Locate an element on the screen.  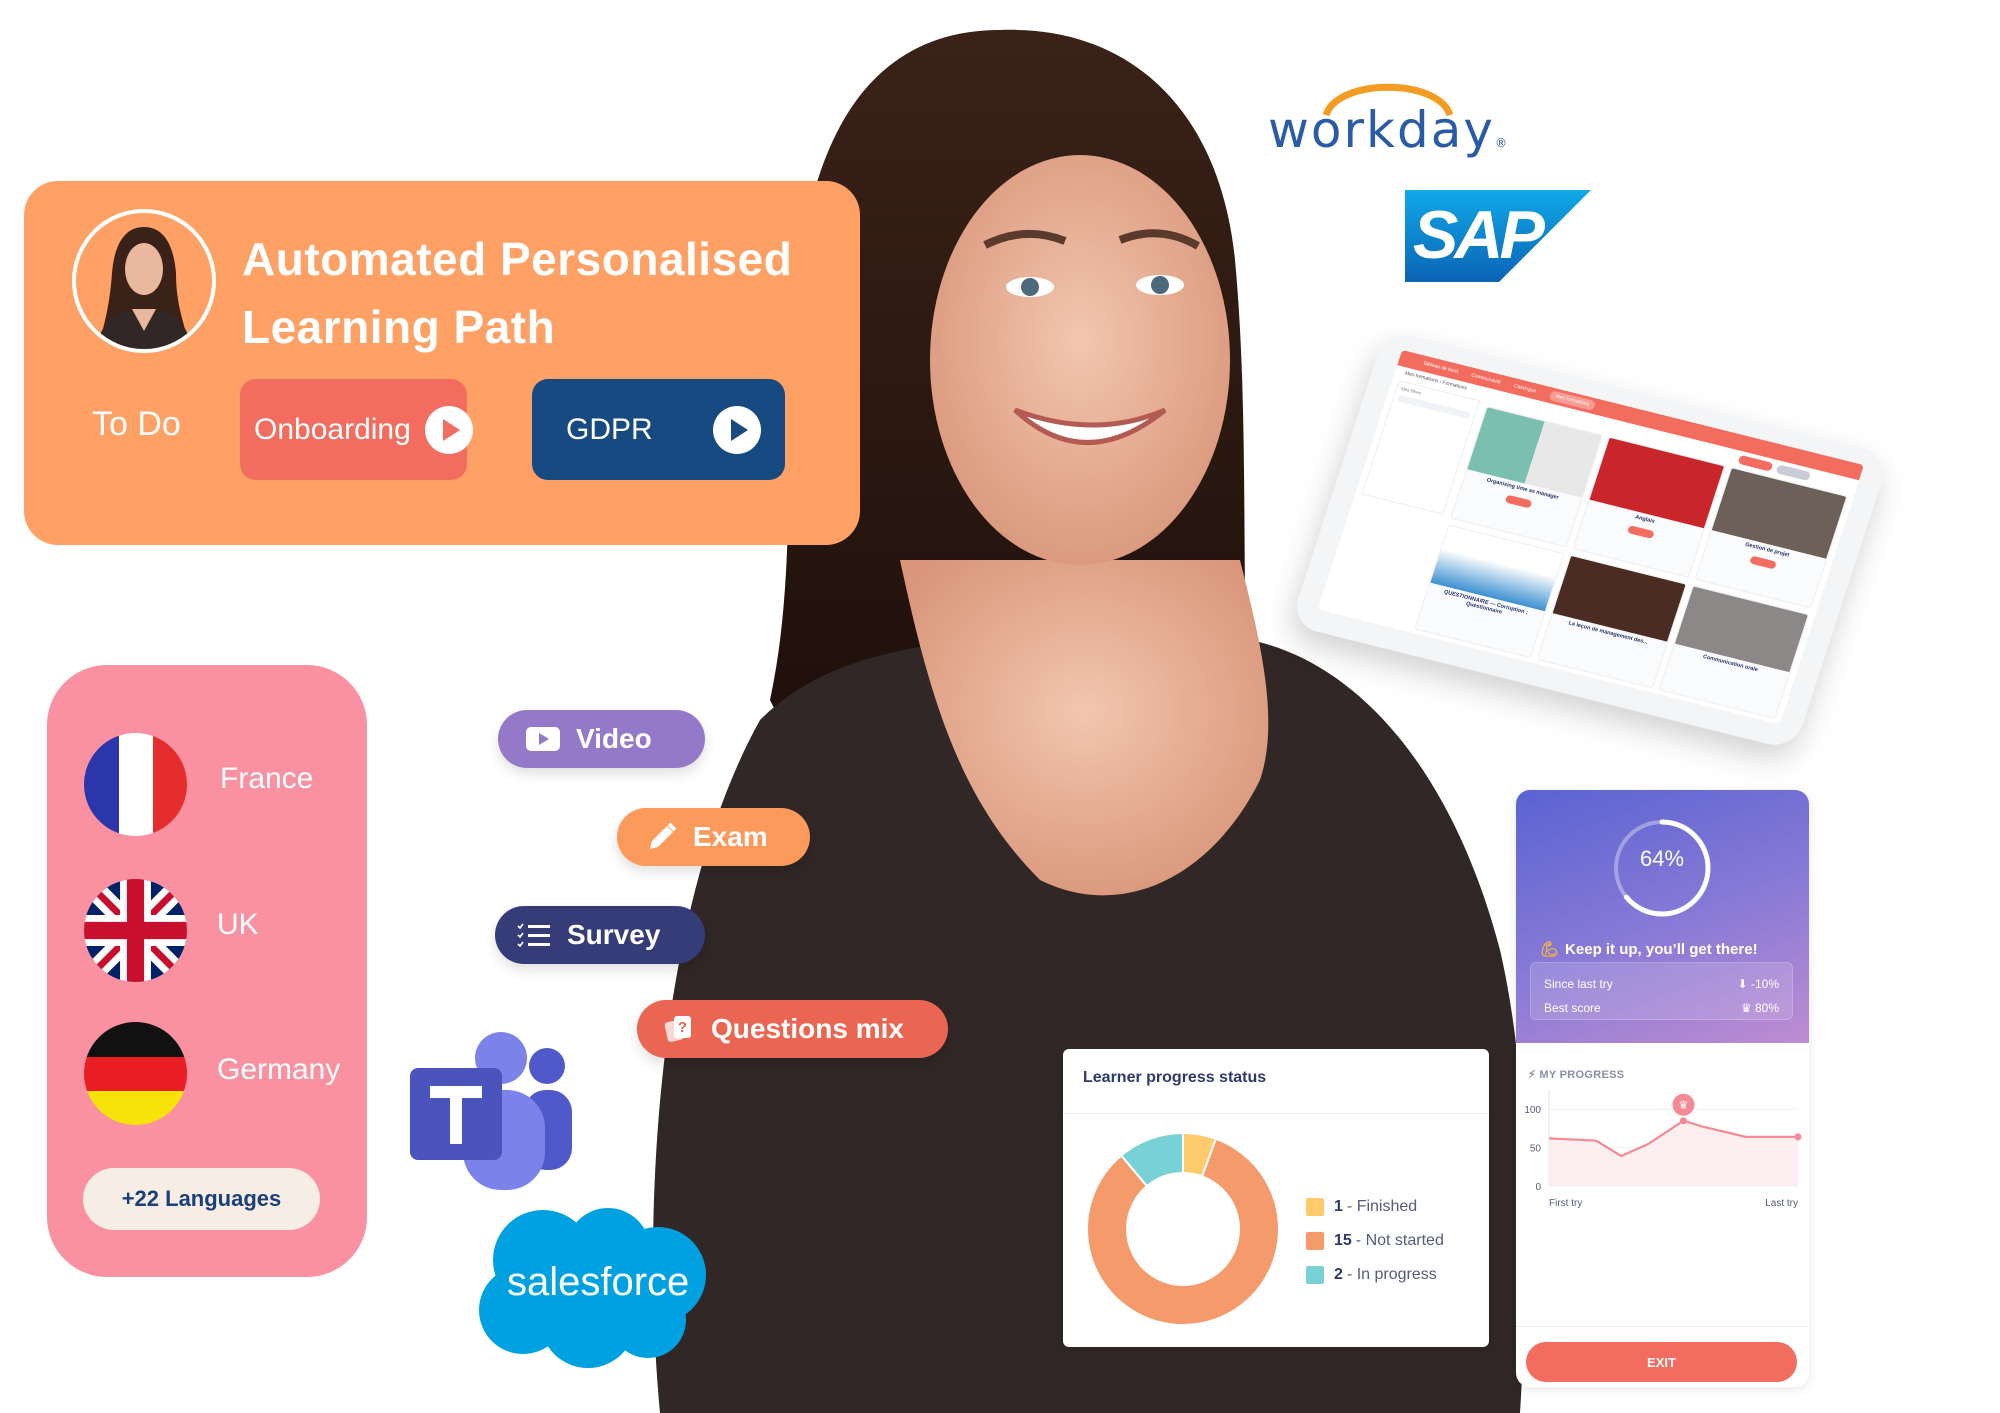
legend-label: Finished is located at coordinates (1387, 1206).